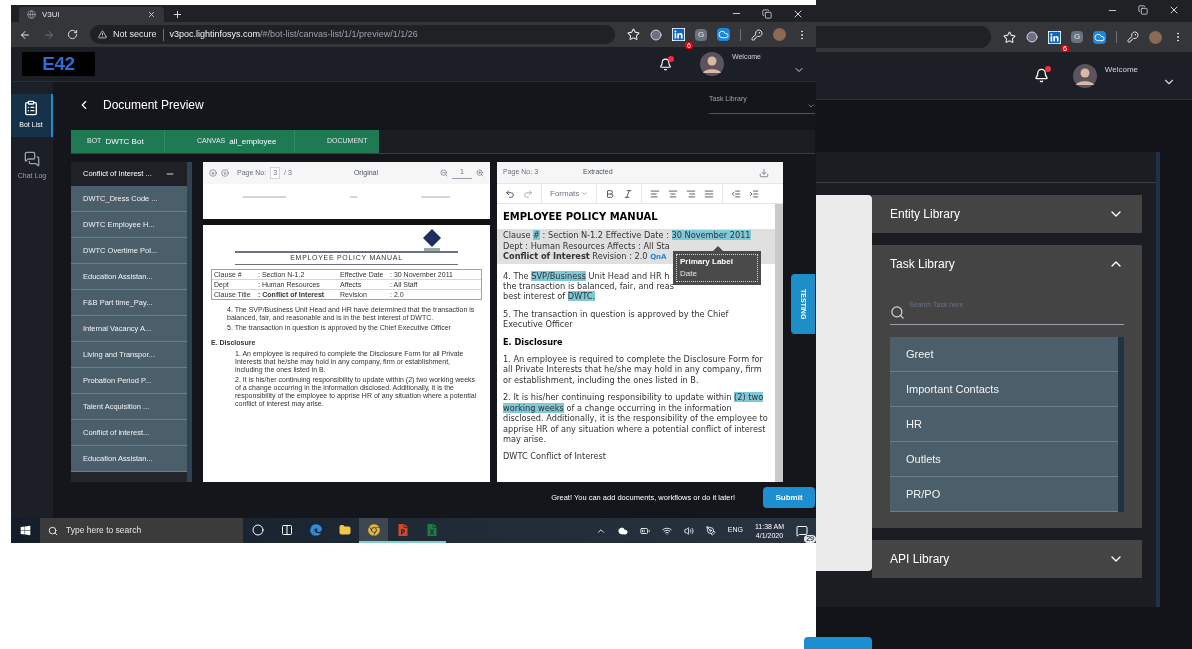 This screenshot has width=1192, height=649. Describe the element at coordinates (570, 193) in the screenshot. I see `formats-dropdown: Formats` at that location.